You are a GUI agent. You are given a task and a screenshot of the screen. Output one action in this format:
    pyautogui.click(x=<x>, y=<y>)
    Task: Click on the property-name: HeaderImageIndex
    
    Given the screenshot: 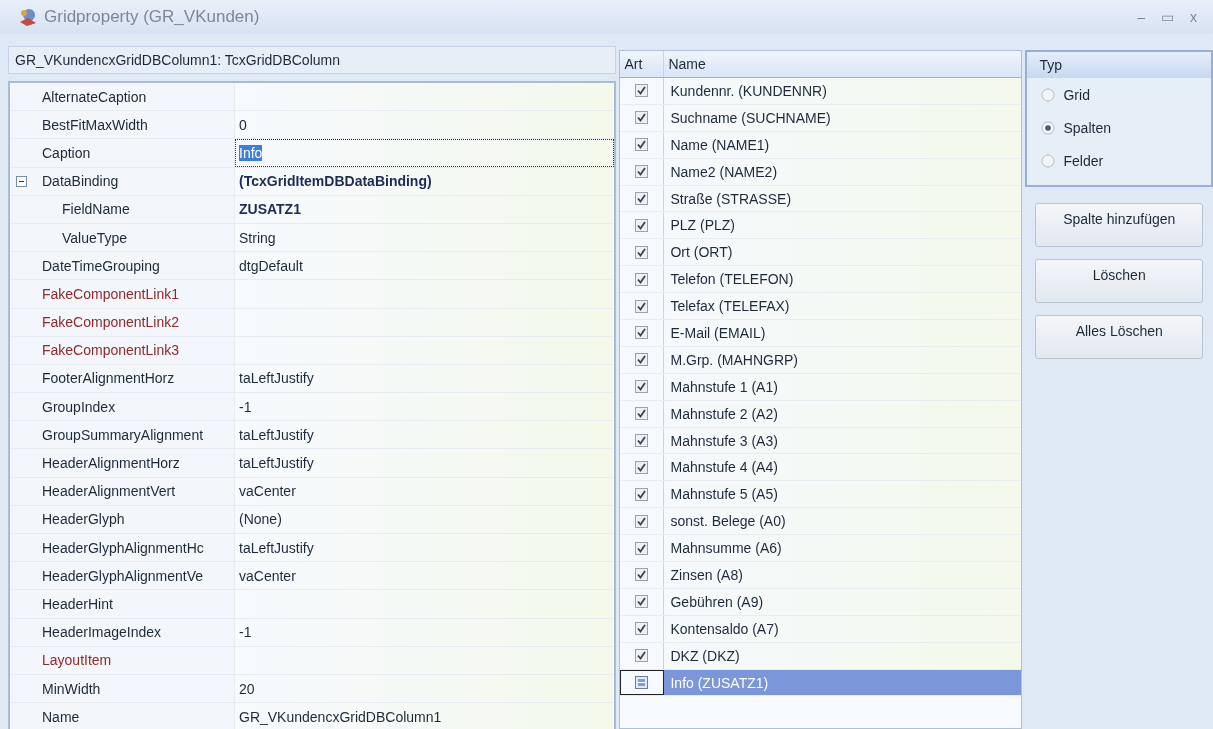 What is the action you would take?
    pyautogui.click(x=102, y=632)
    